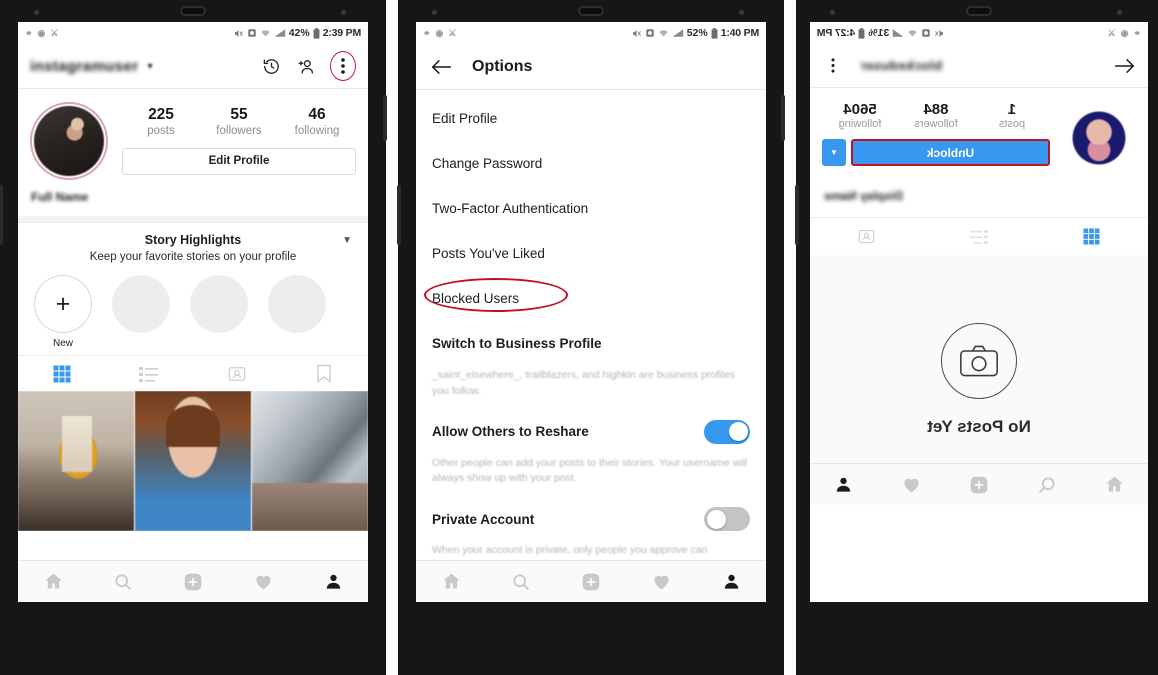 The width and height of the screenshot is (1158, 675). What do you see at coordinates (860, 115) in the screenshot?
I see `stat-following: 5604 following` at bounding box center [860, 115].